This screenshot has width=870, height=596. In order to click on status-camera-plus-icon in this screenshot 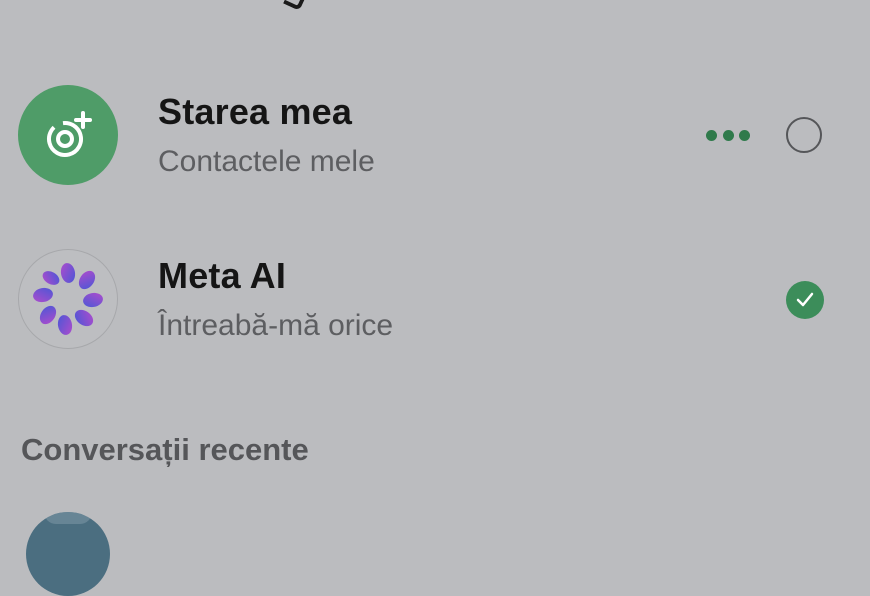, I will do `click(69, 134)`.